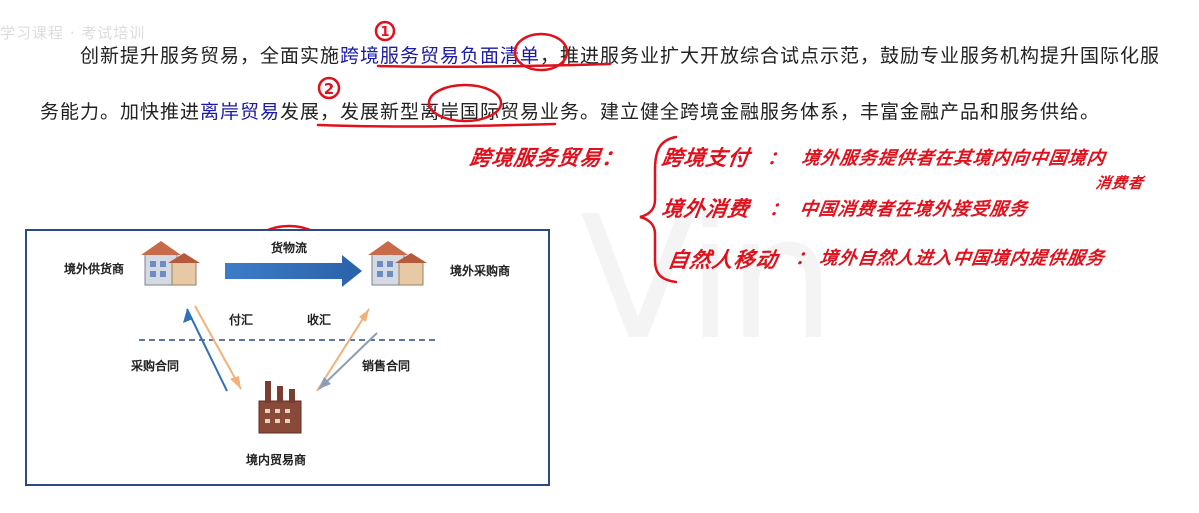 This screenshot has width=1199, height=513. What do you see at coordinates (94, 269) in the screenshot?
I see `left-party-label: 境外供货商` at bounding box center [94, 269].